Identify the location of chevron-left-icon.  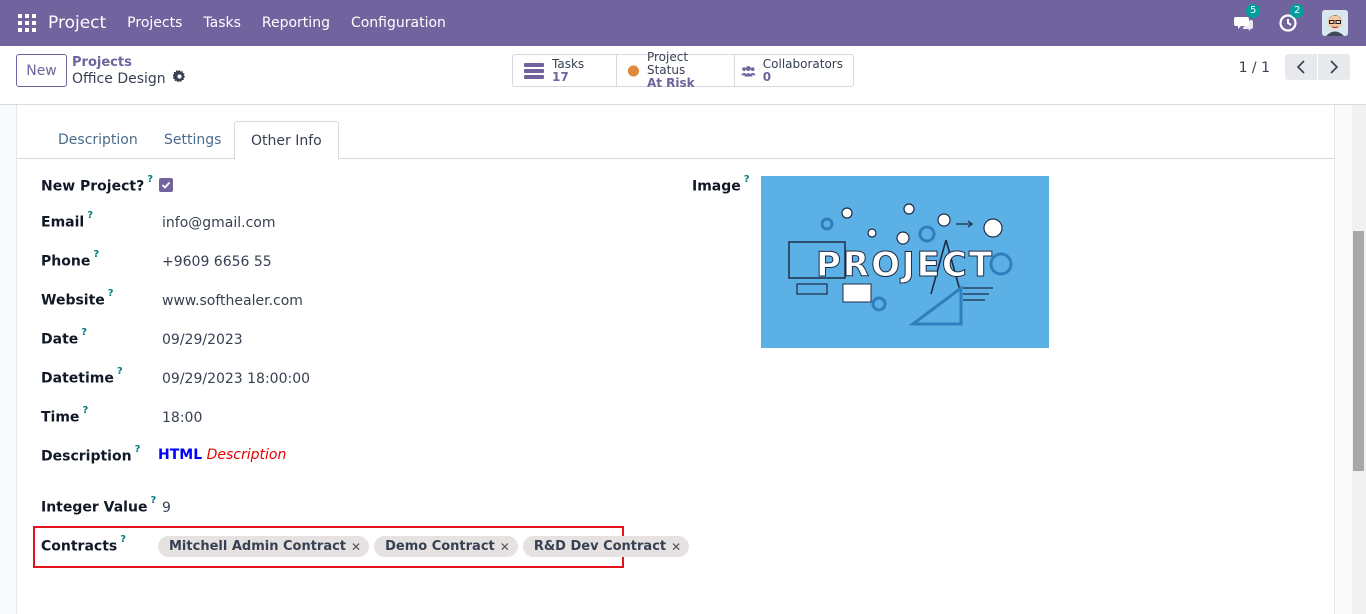
(1300, 67).